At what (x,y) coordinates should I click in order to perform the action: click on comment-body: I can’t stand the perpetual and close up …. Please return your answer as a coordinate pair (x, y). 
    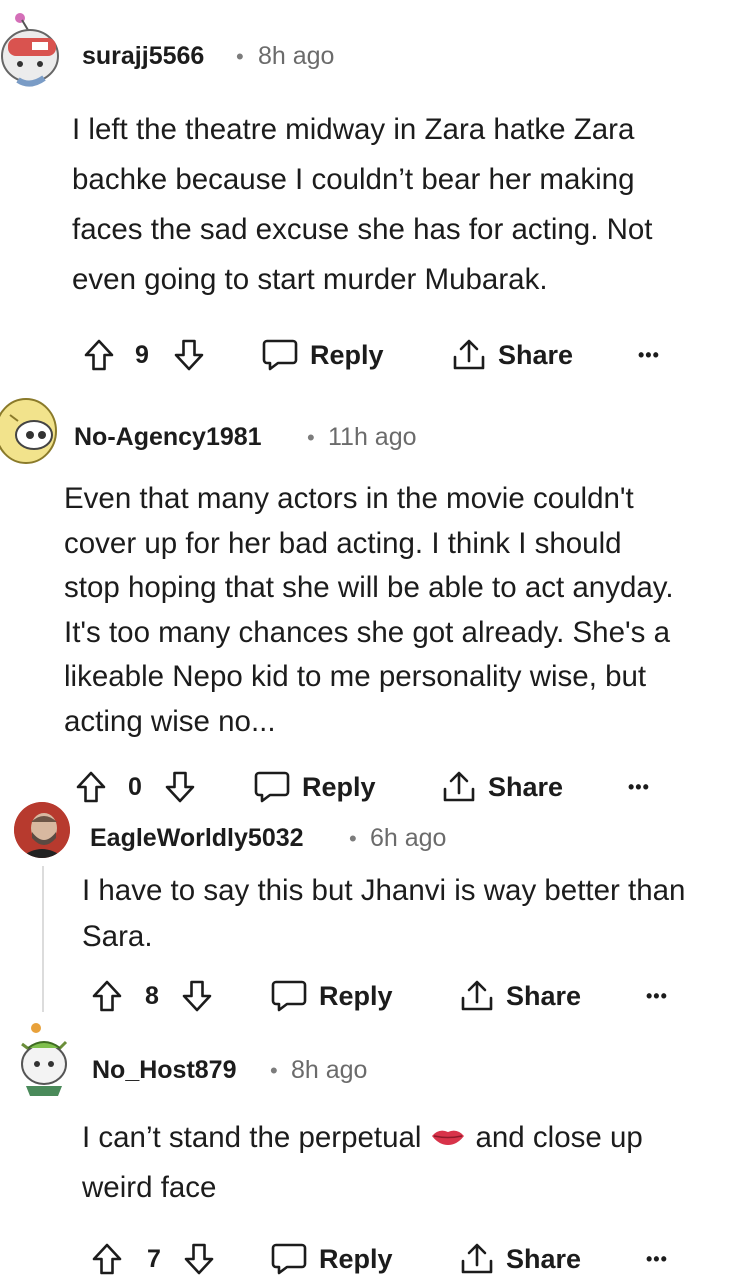
    Looking at the image, I should click on (362, 1163).